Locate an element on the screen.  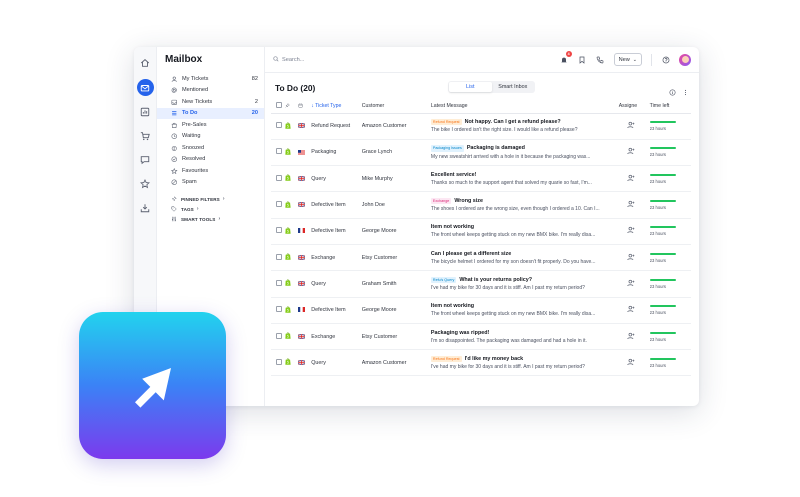
column-header-time-left: Time left is located at coordinates (670, 107).